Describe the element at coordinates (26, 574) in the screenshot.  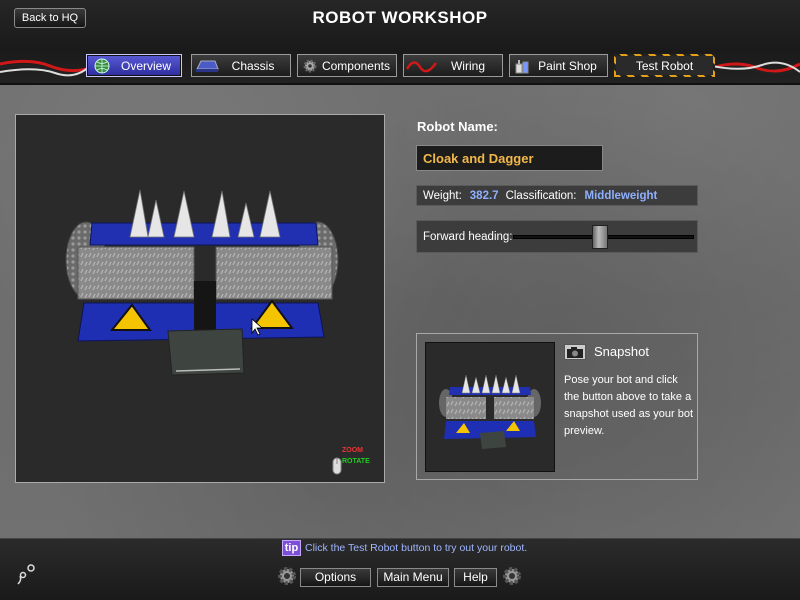
I see `game-logo-icon` at that location.